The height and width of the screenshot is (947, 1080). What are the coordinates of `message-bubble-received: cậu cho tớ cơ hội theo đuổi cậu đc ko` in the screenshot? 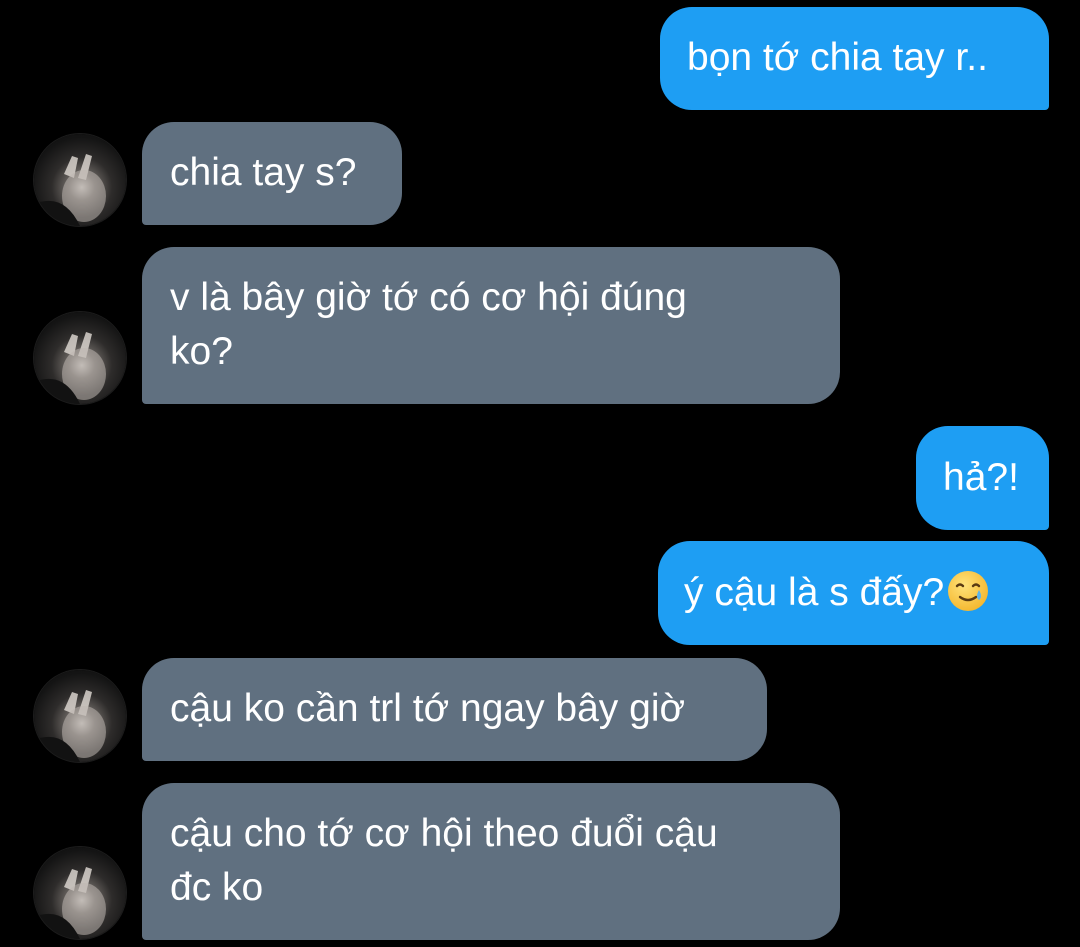 It's located at (491, 861).